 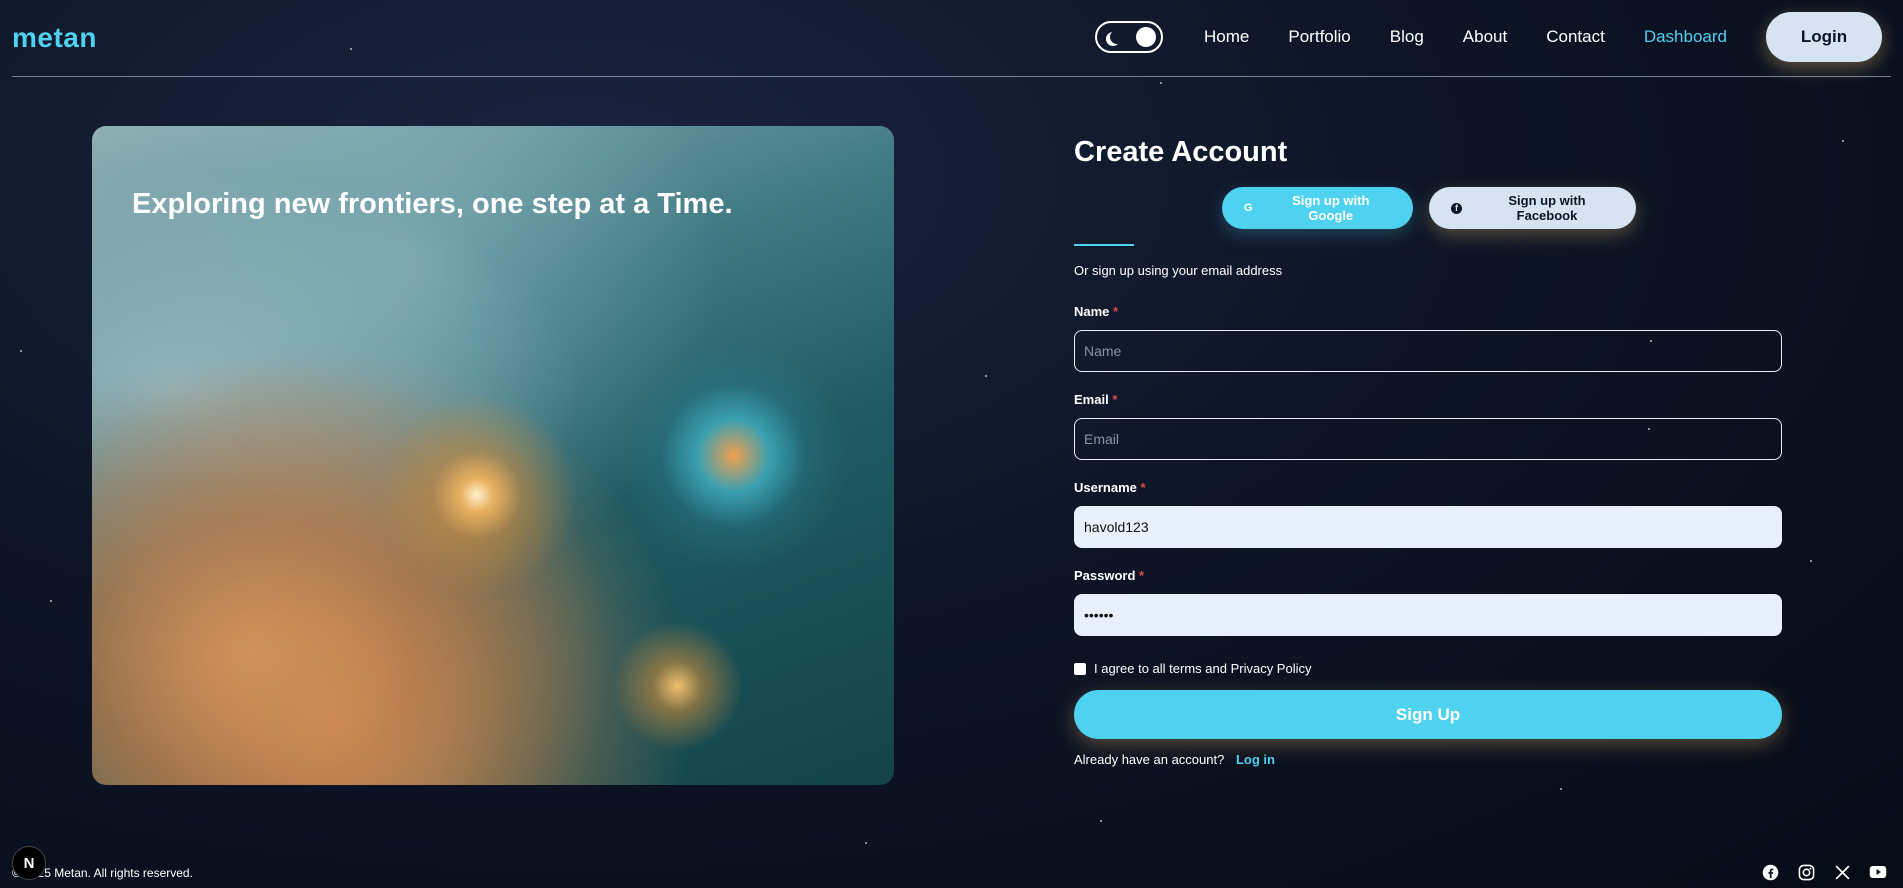 What do you see at coordinates (1407, 37) in the screenshot?
I see `nav-blog: Blog` at bounding box center [1407, 37].